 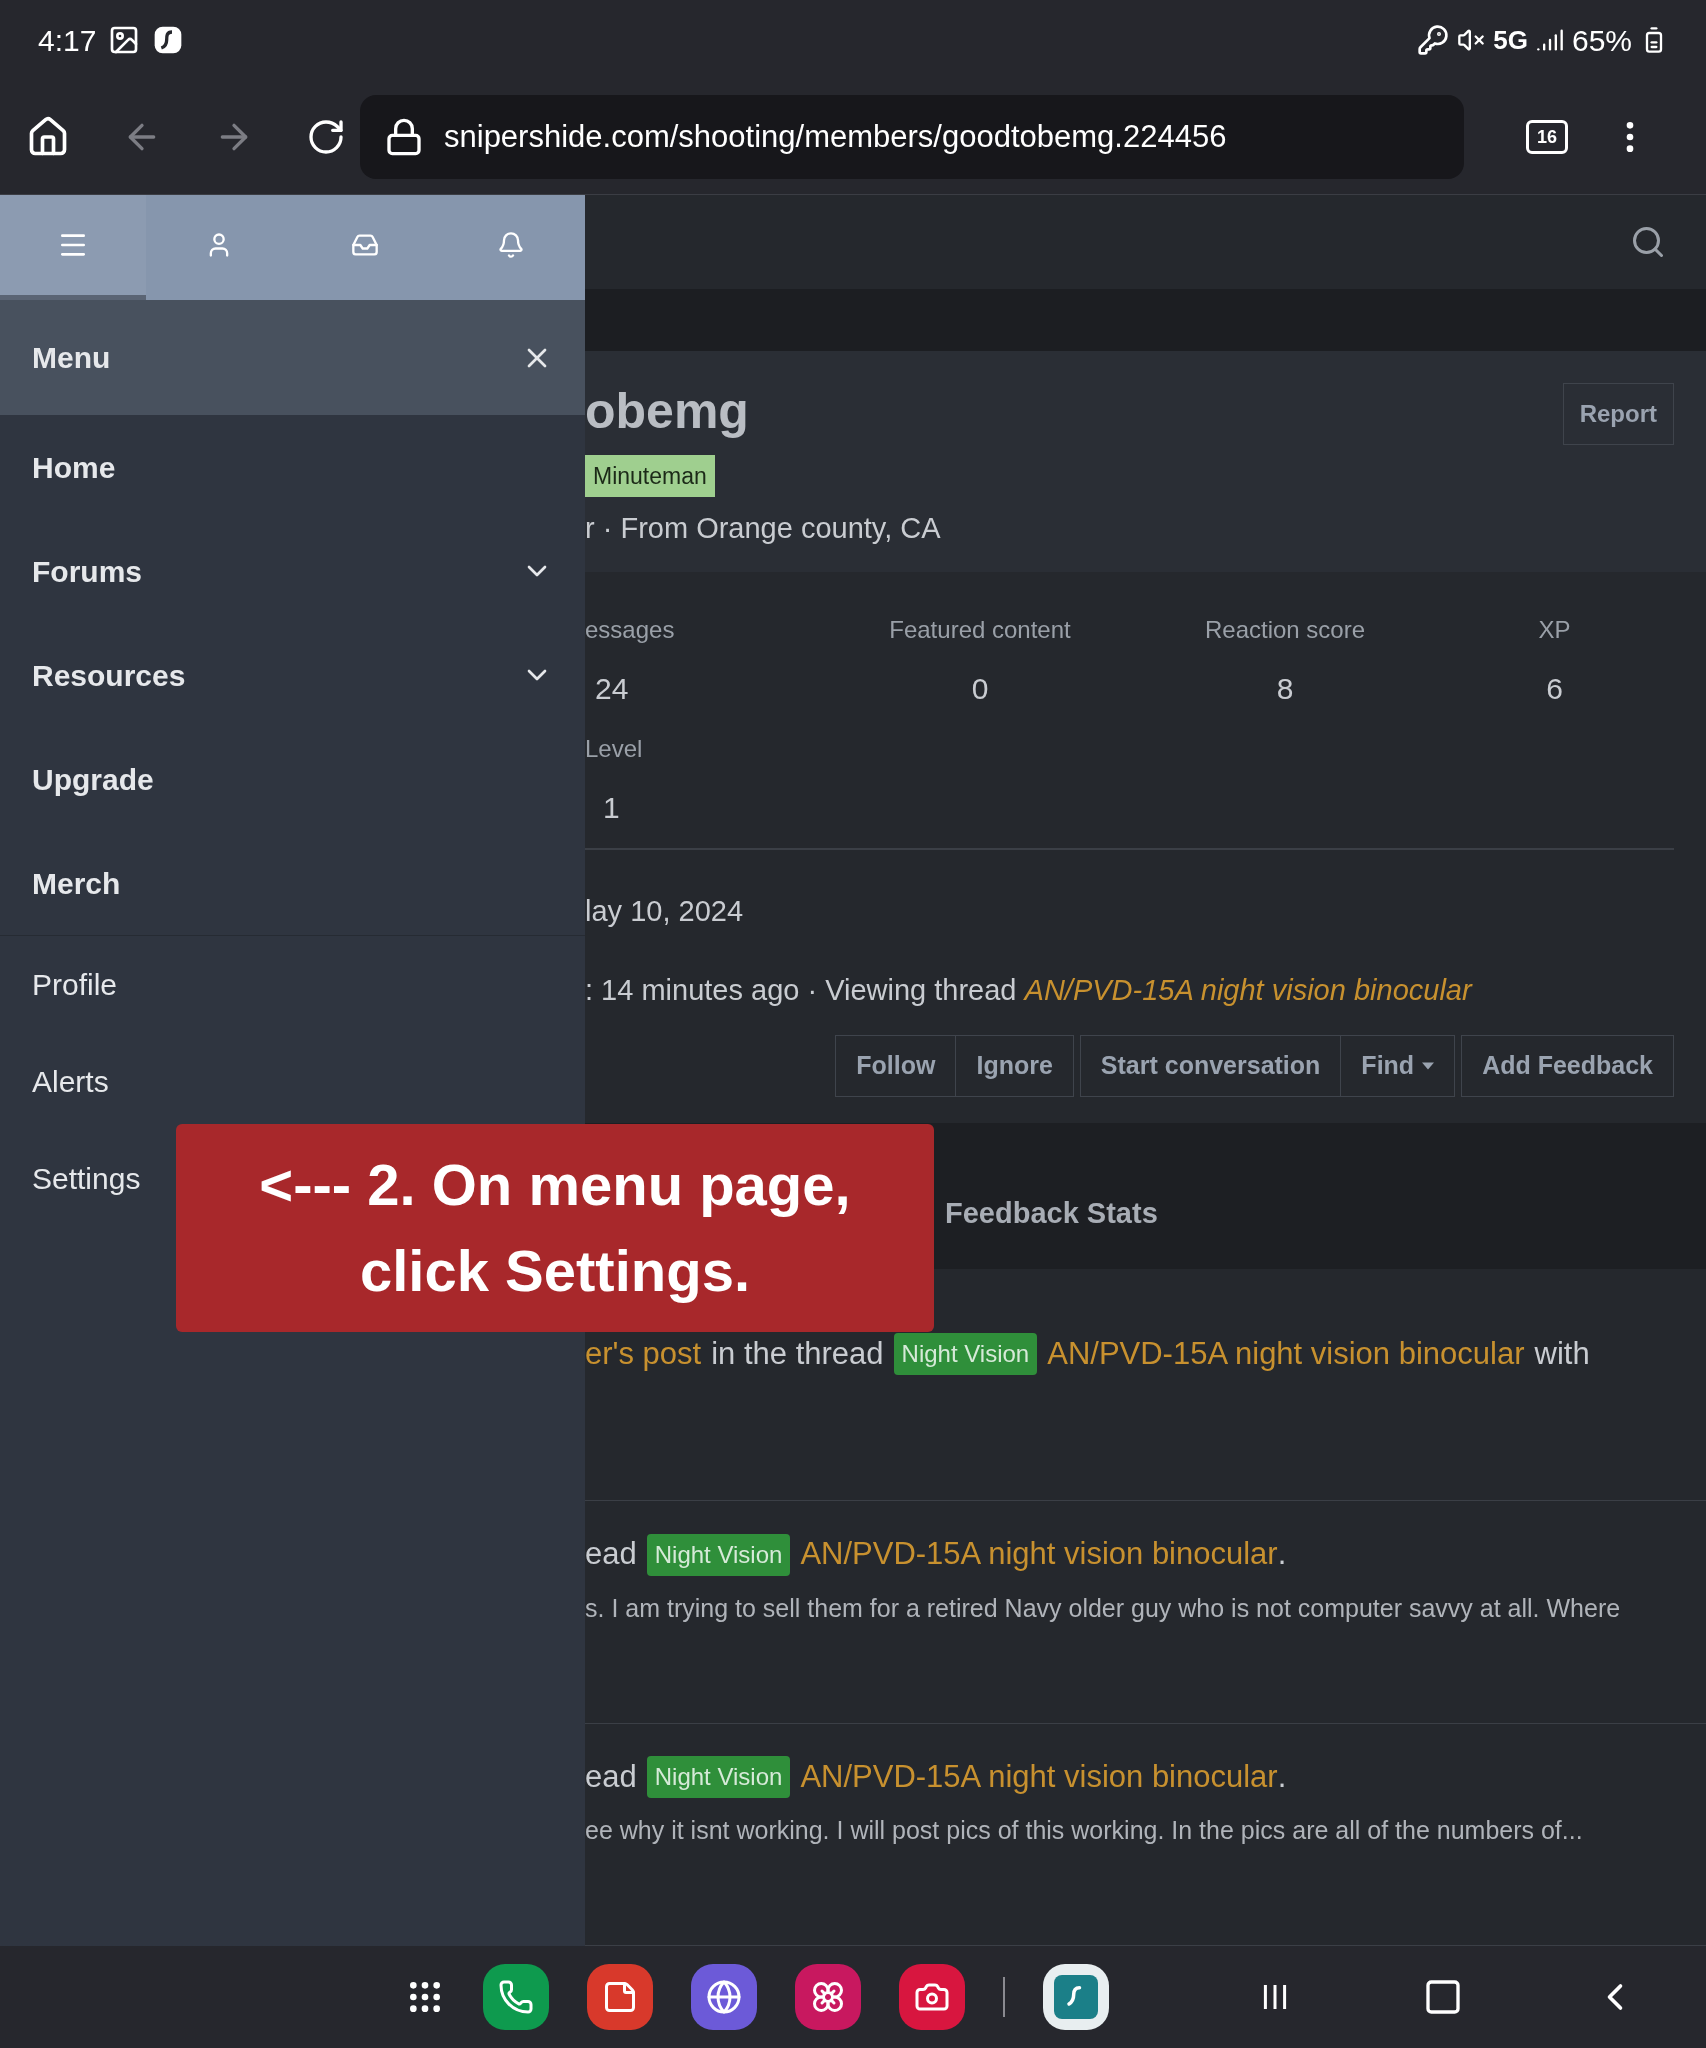 I want to click on address-bar: snipershide.com/shooting/members/goodtobemg.224456, so click(x=912, y=137).